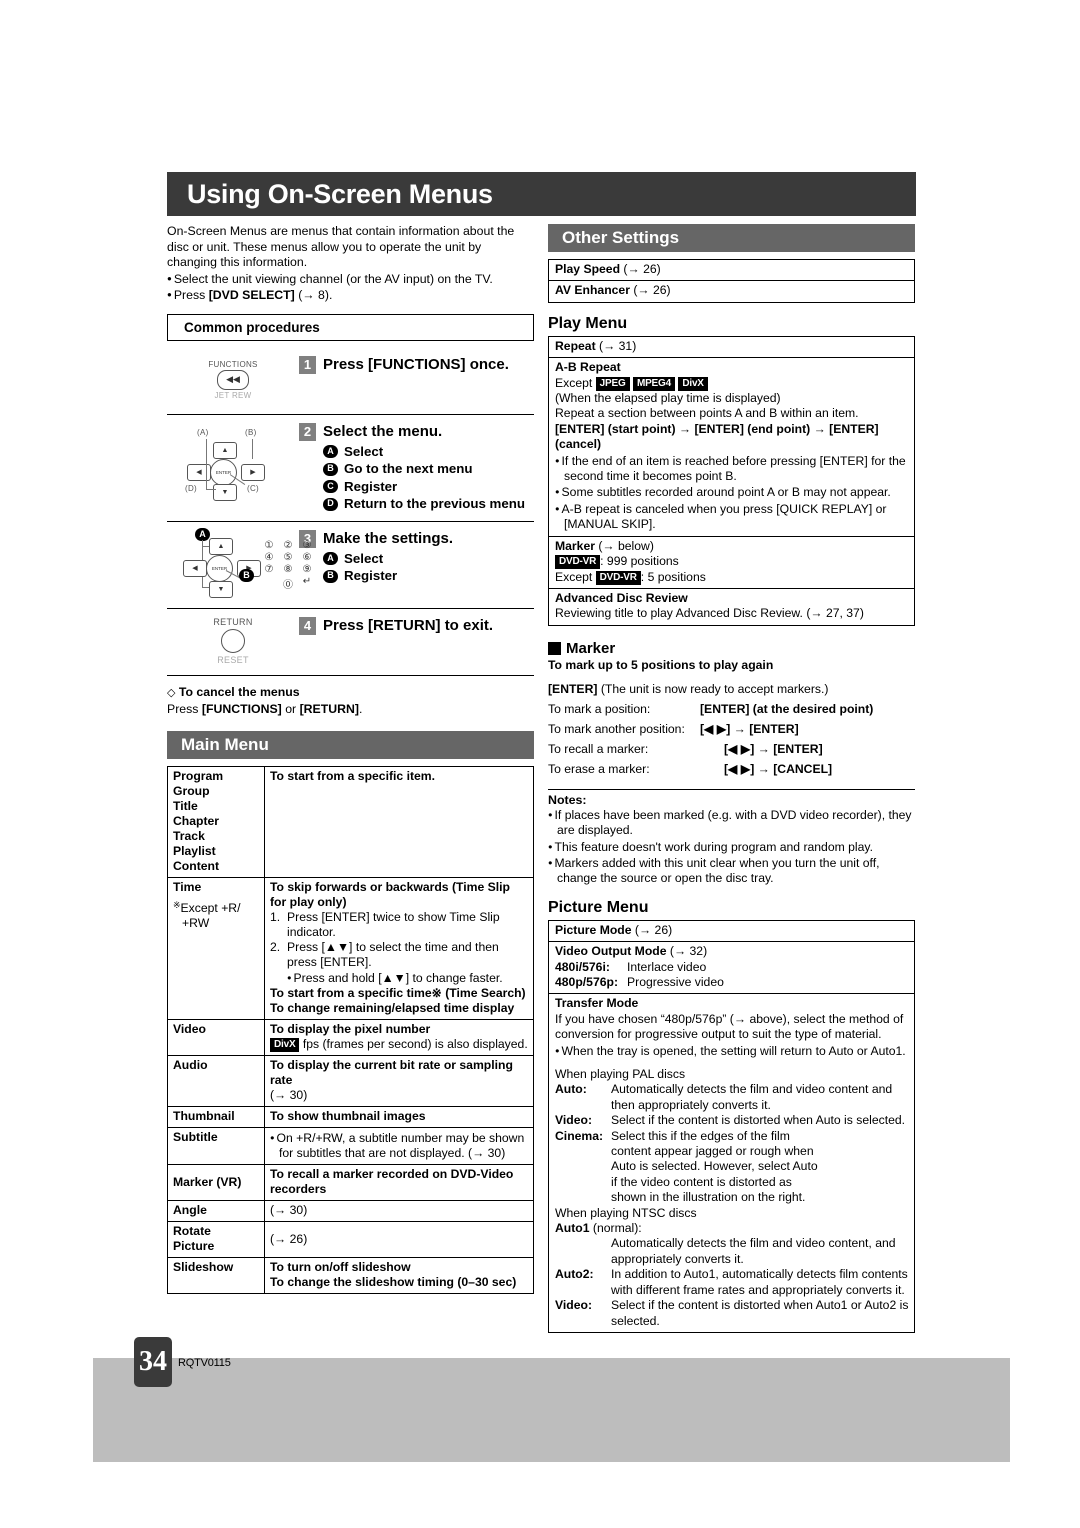 This screenshot has height=1528, width=1080. What do you see at coordinates (551, 1410) in the screenshot?
I see `footer-band` at bounding box center [551, 1410].